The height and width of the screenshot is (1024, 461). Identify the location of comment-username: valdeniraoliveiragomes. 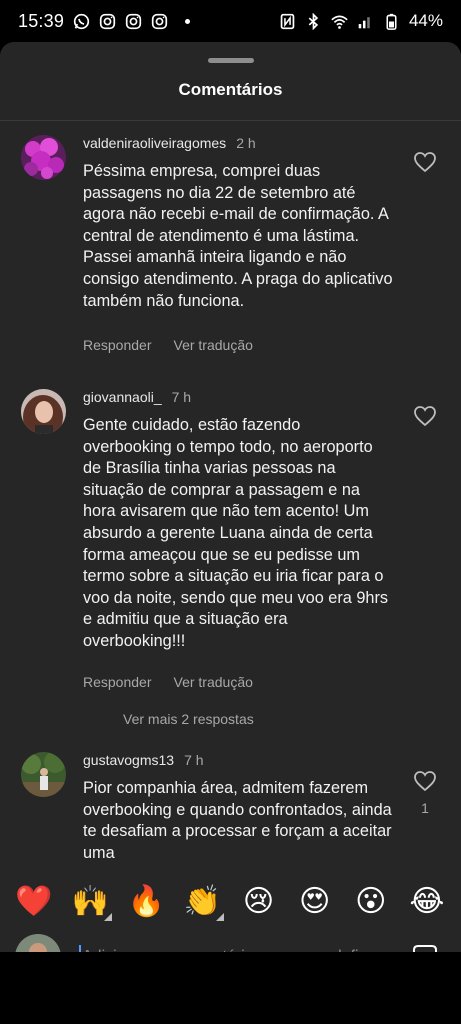
(154, 143).